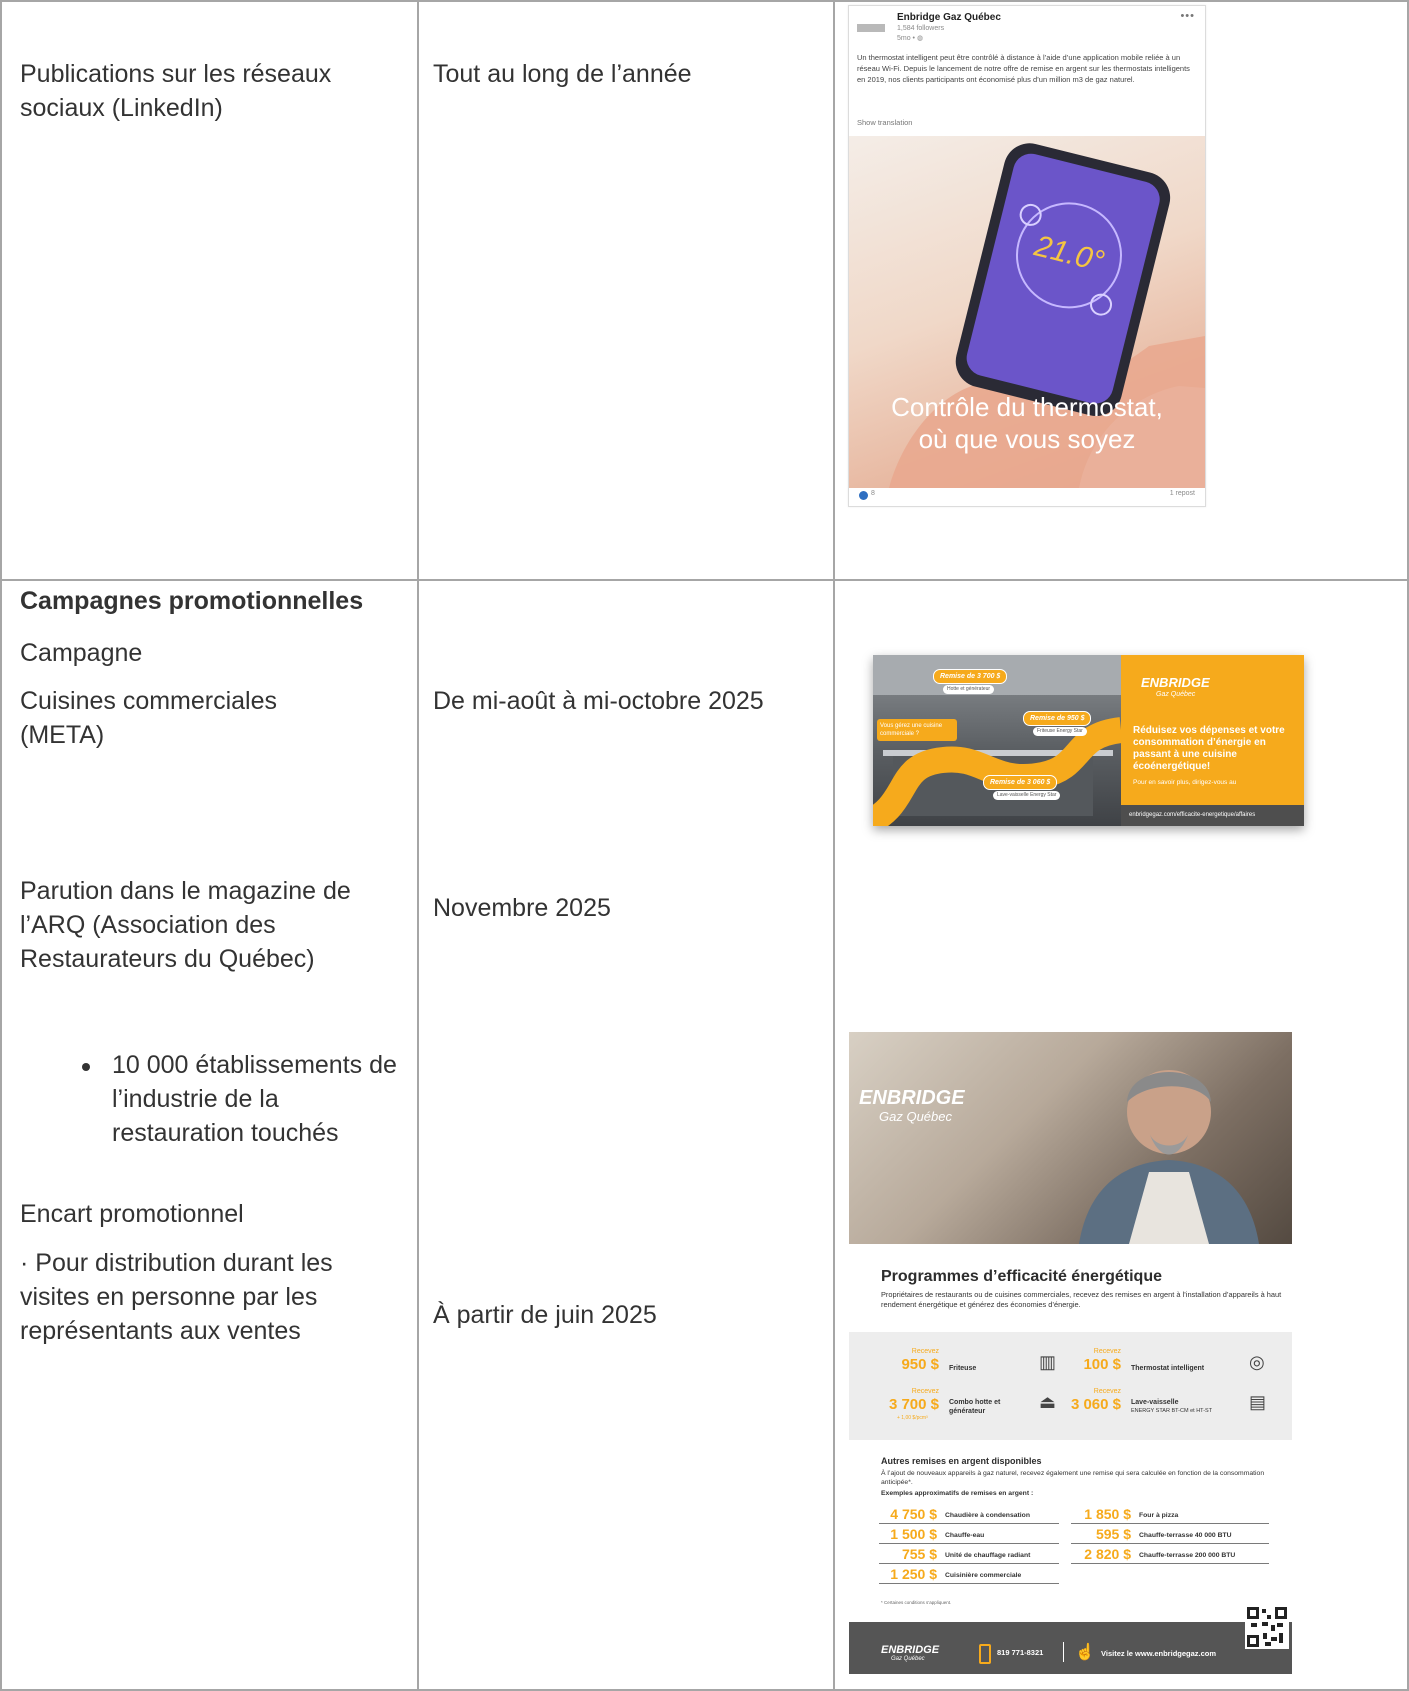  Describe the element at coordinates (1107, 1554) in the screenshot. I see `example-amount: 2 820 $` at that location.